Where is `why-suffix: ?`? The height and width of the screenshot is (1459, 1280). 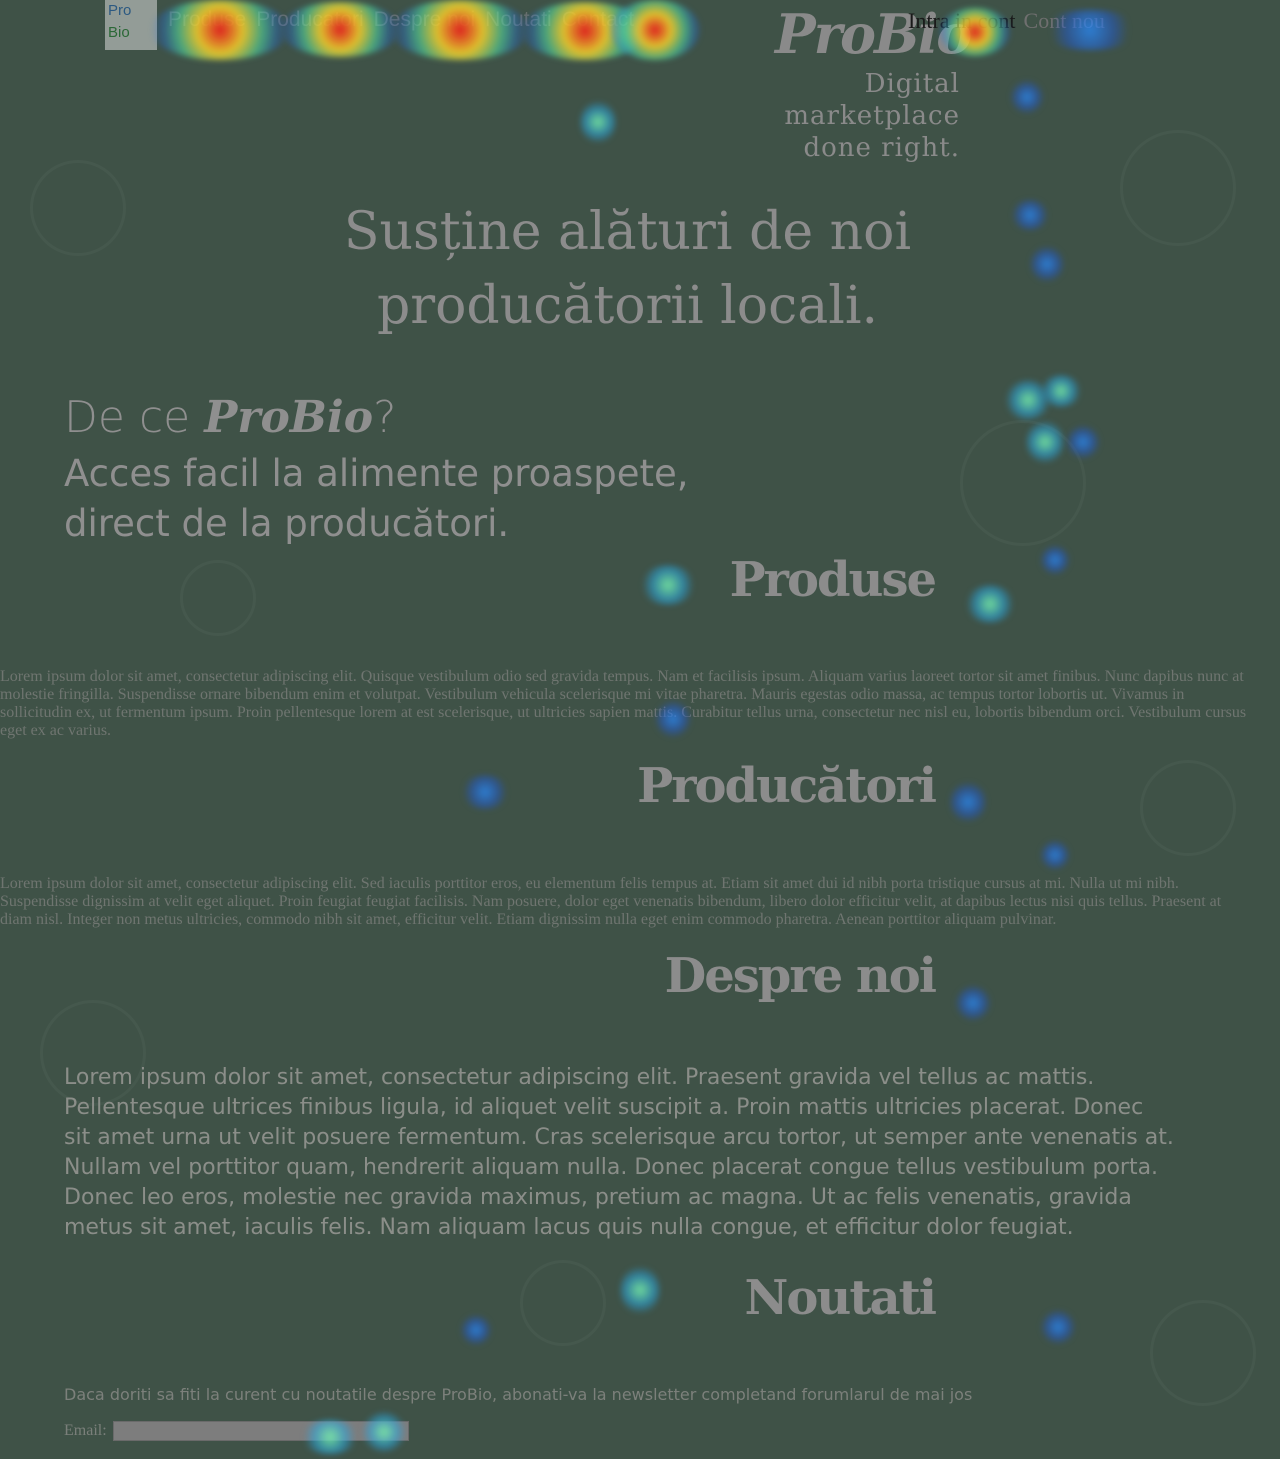
why-suffix: ? is located at coordinates (385, 417).